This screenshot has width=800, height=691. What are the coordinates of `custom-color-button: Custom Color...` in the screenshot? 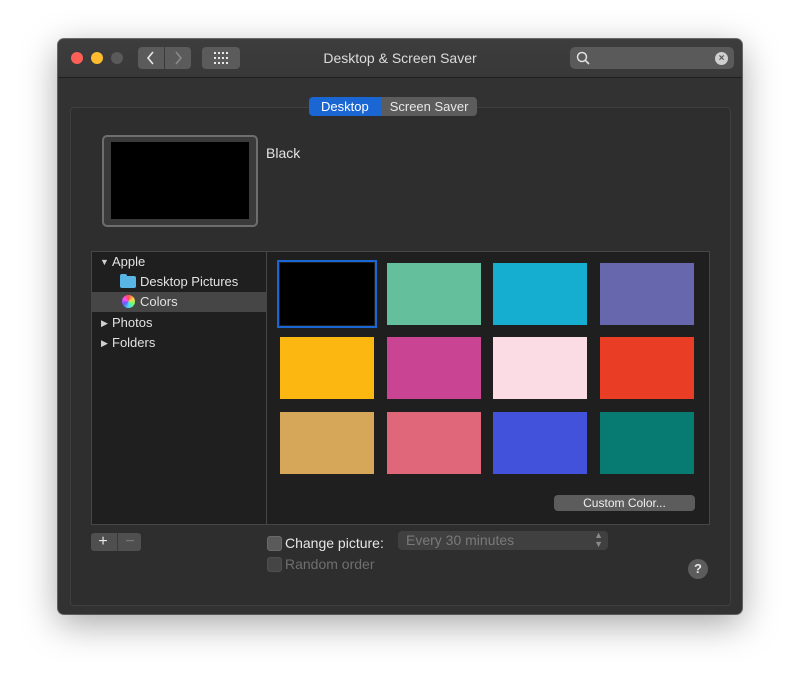 It's located at (624, 503).